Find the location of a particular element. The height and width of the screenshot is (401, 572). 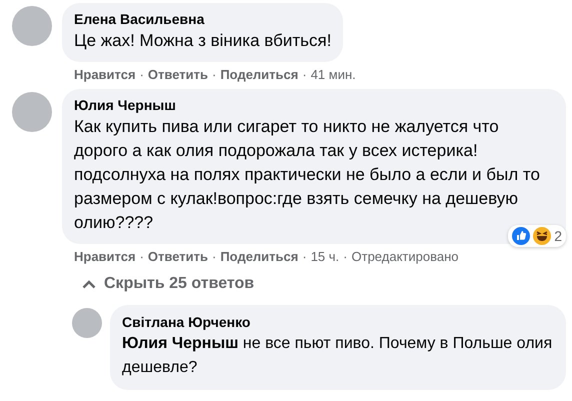

comment-meta: Отредактировано is located at coordinates (405, 256).